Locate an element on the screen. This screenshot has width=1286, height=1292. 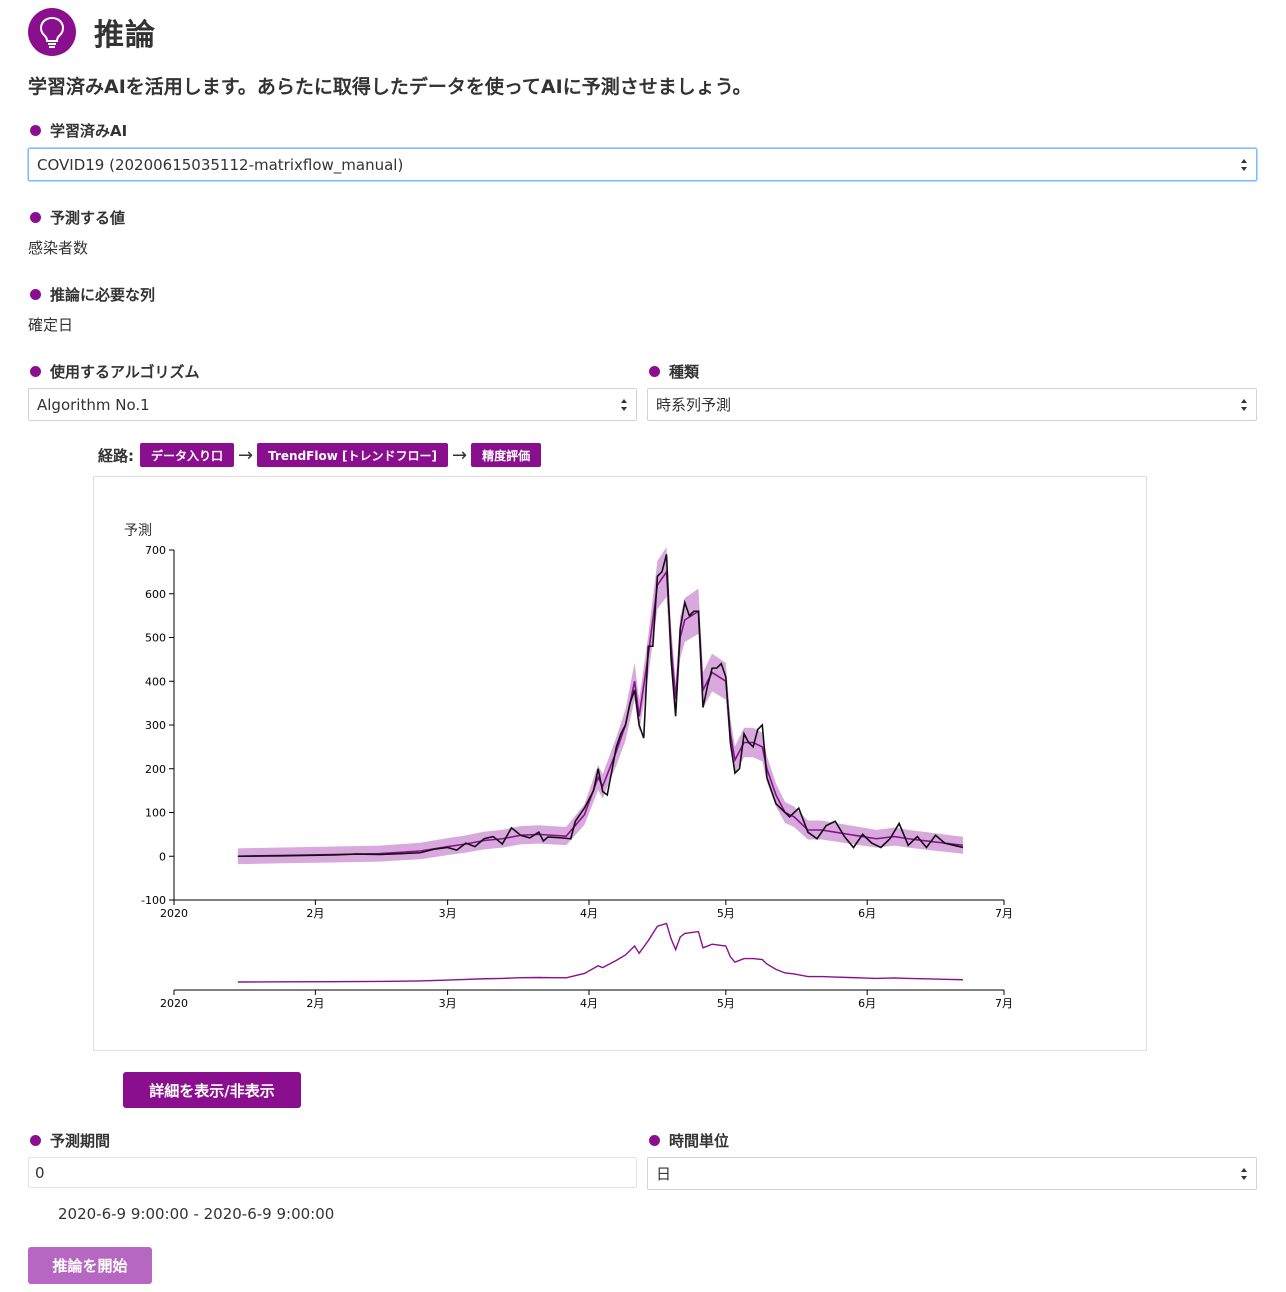
page-title: 推論 is located at coordinates (125, 35).